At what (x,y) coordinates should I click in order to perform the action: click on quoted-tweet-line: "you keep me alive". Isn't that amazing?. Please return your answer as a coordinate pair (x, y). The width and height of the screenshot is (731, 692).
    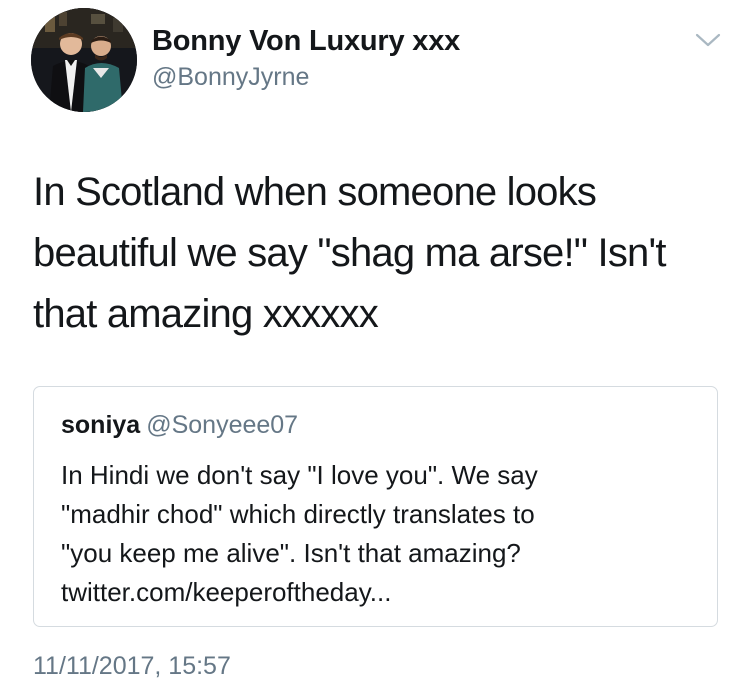
    Looking at the image, I should click on (291, 553).